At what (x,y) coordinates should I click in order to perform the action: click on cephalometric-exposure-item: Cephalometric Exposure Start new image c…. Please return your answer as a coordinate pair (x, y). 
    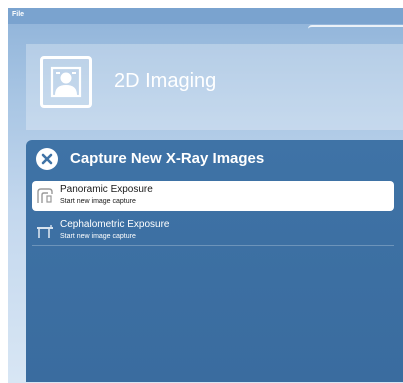
    Looking at the image, I should click on (213, 231).